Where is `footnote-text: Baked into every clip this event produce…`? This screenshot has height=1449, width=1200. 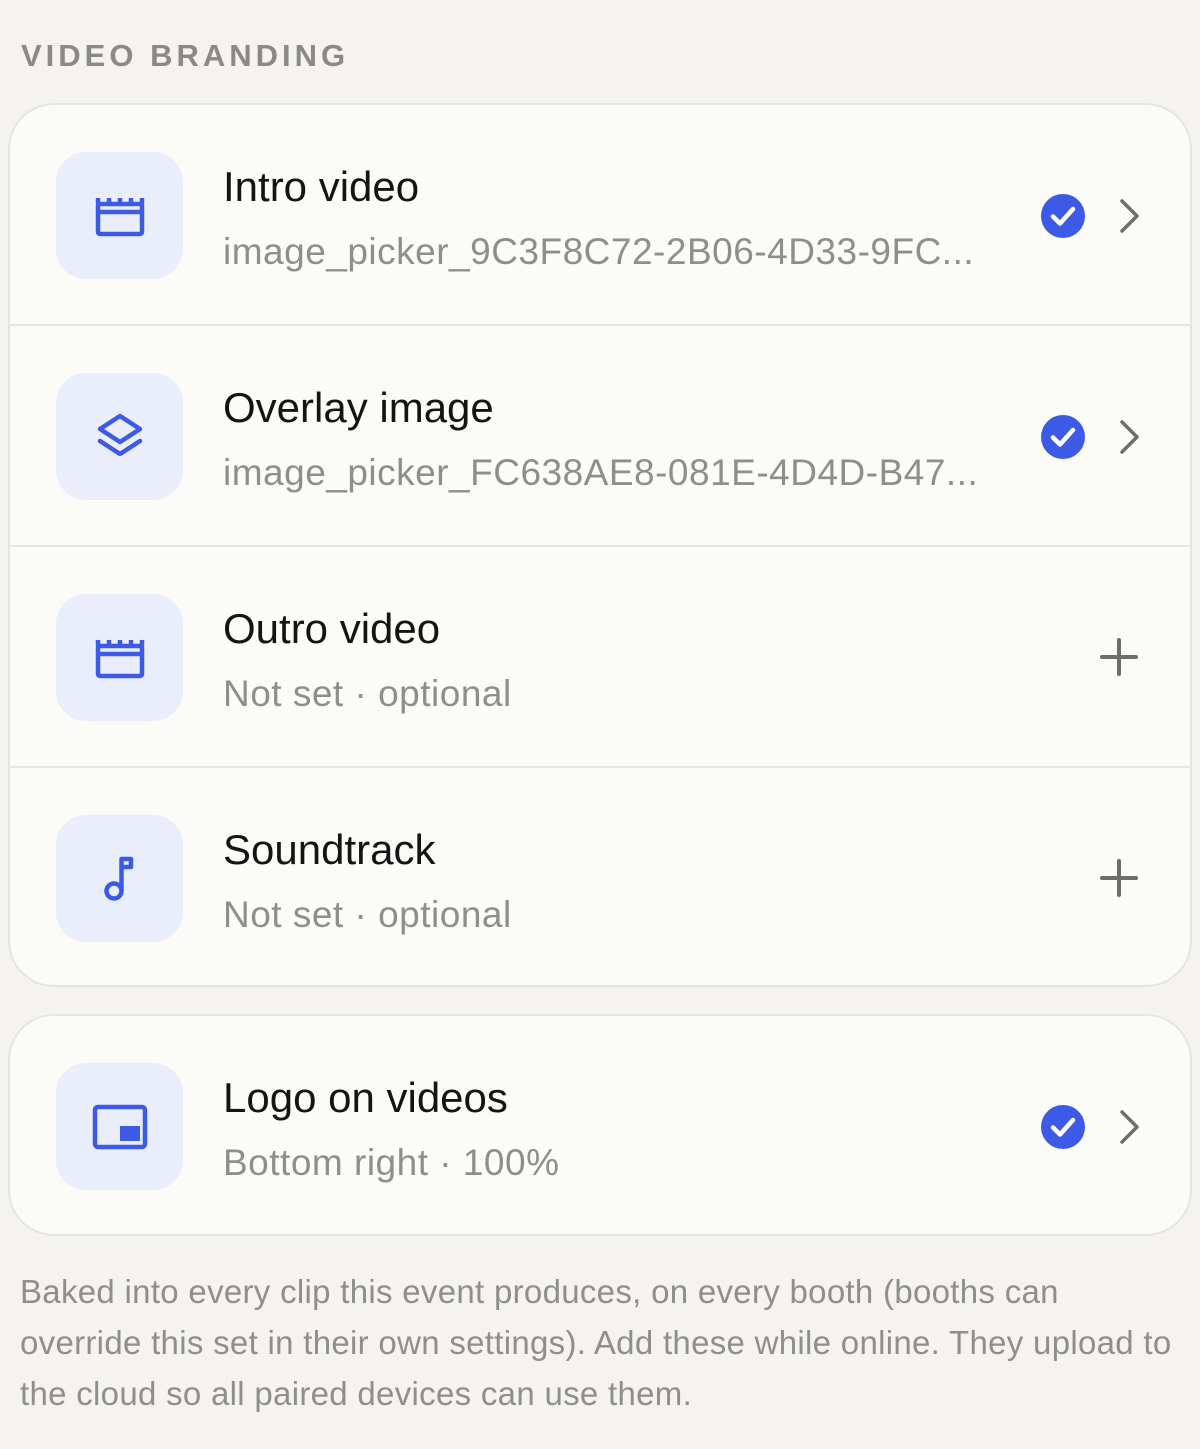 footnote-text: Baked into every clip this event produce… is located at coordinates (596, 1342).